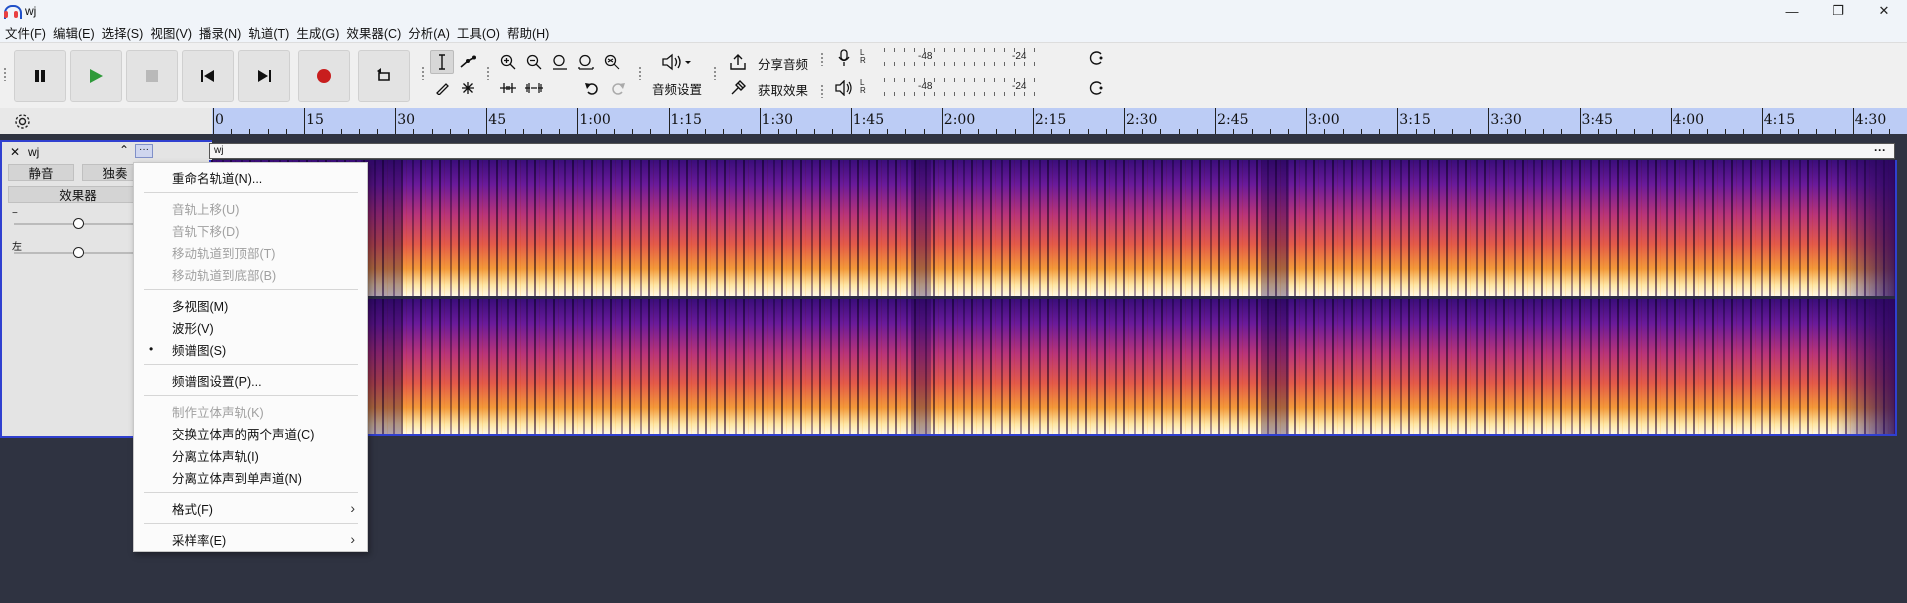 The image size is (1907, 603). Describe the element at coordinates (1052, 151) in the screenshot. I see `clip-header: wj ···` at that location.